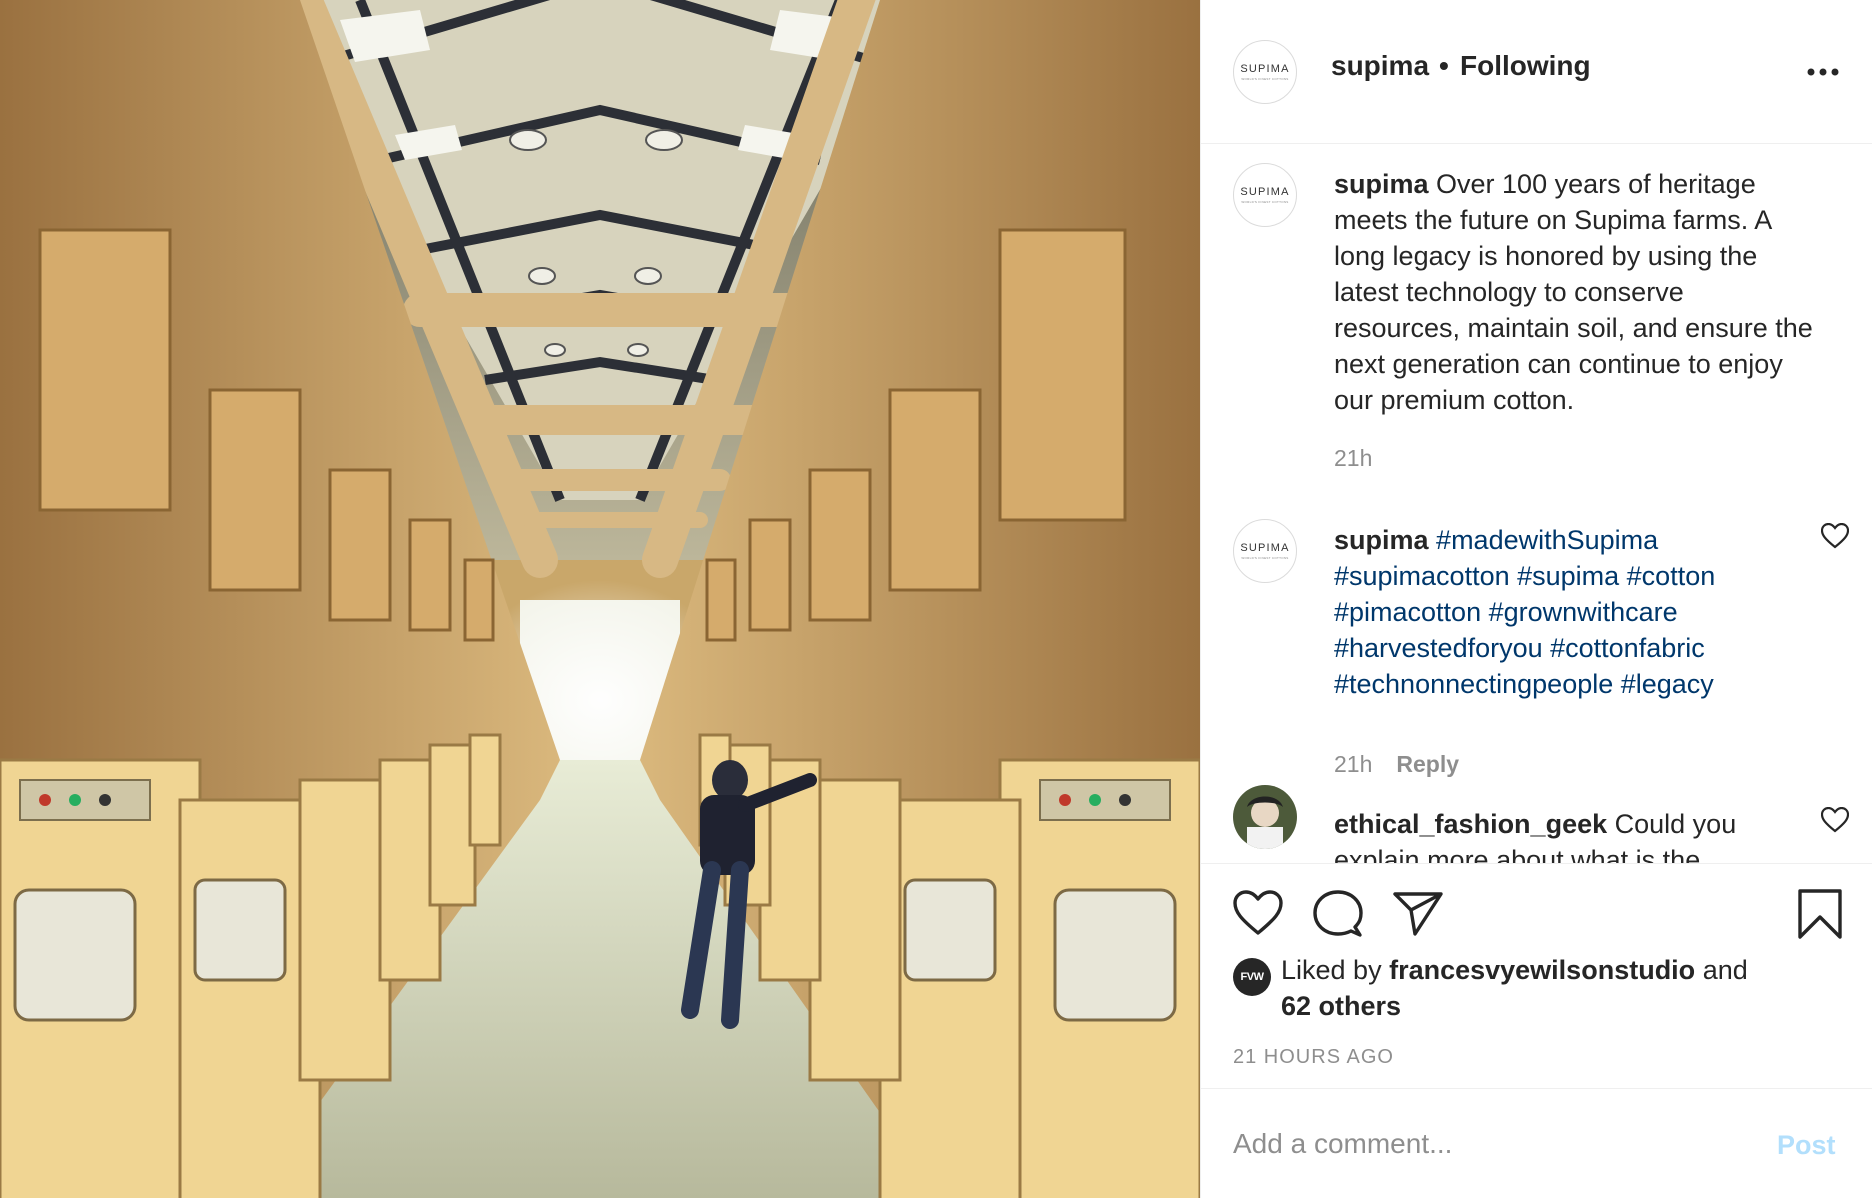 The width and height of the screenshot is (1872, 1198). I want to click on more-options-icon, so click(1823, 72).